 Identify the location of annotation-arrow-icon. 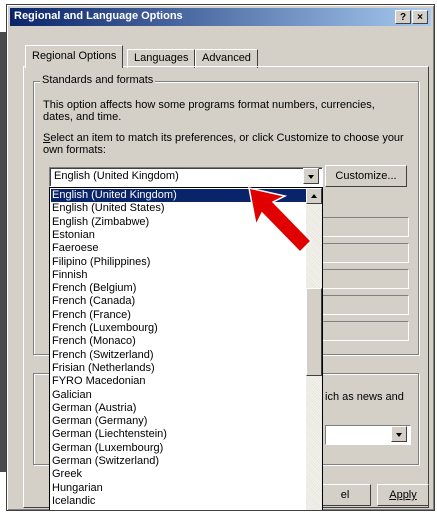
(280, 220).